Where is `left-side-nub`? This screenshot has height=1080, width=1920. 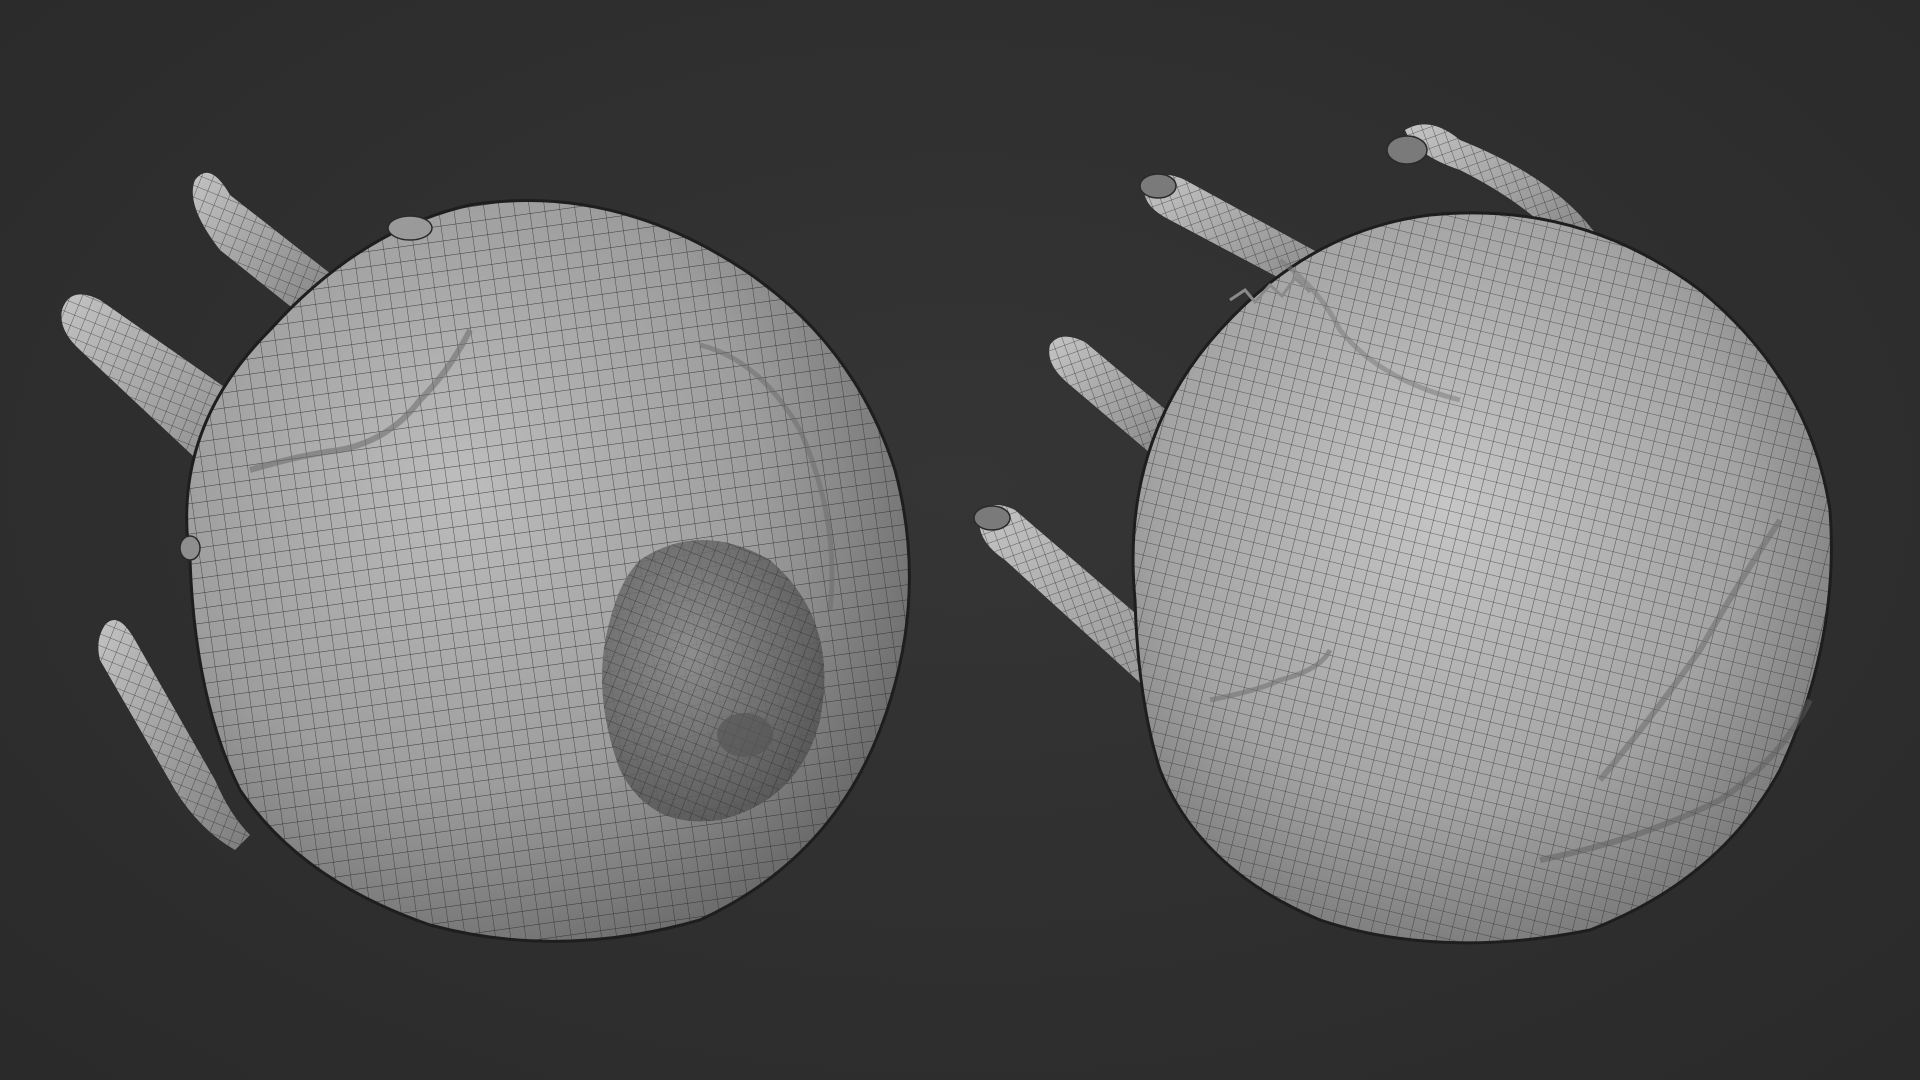 left-side-nub is located at coordinates (190, 548).